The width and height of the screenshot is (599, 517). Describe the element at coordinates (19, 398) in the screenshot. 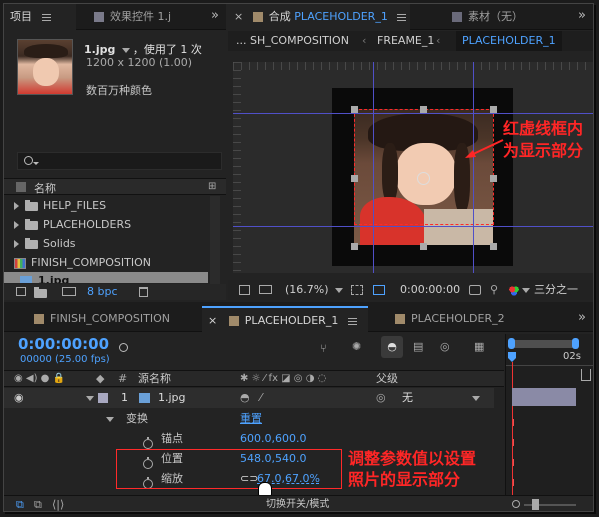

I see `visibility-eye-icon: ◉` at that location.